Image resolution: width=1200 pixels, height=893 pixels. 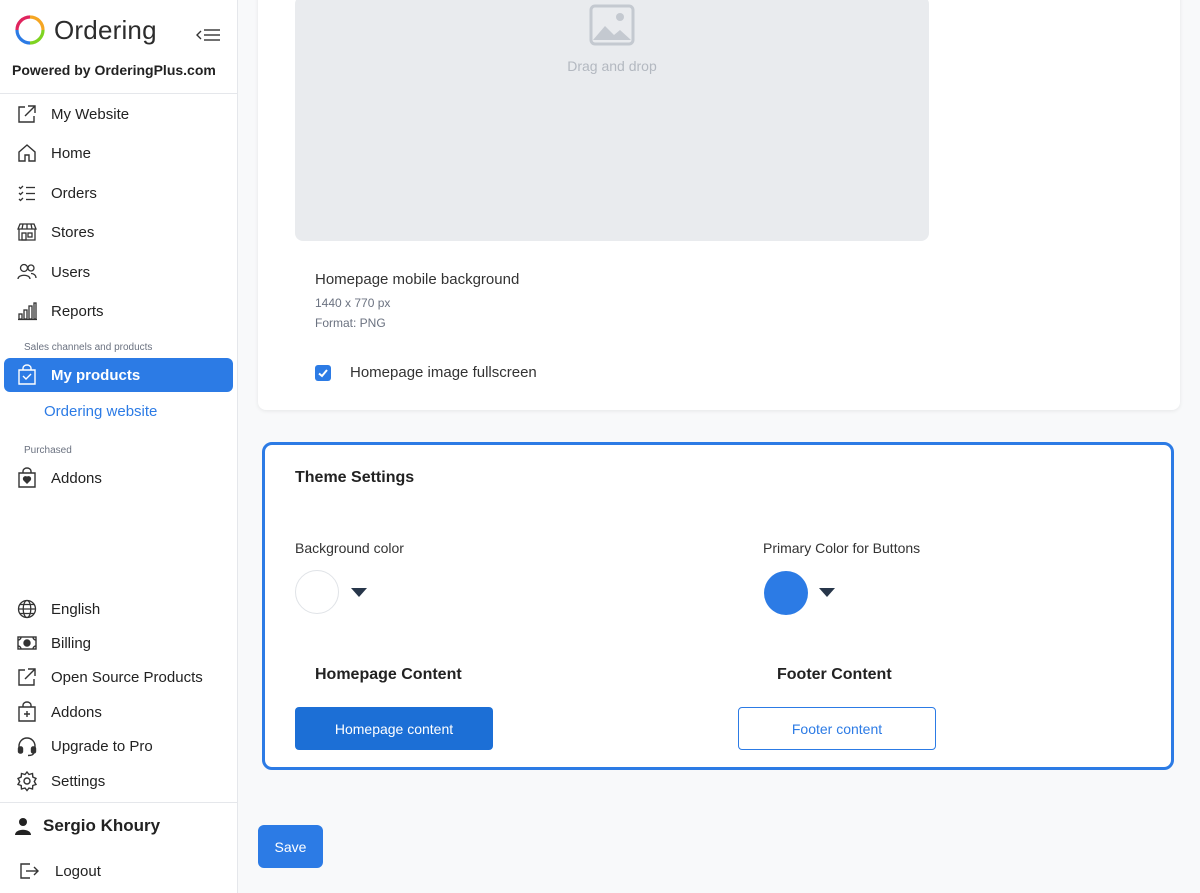 What do you see at coordinates (118, 272) in the screenshot?
I see `sidebar-item-users: Users` at bounding box center [118, 272].